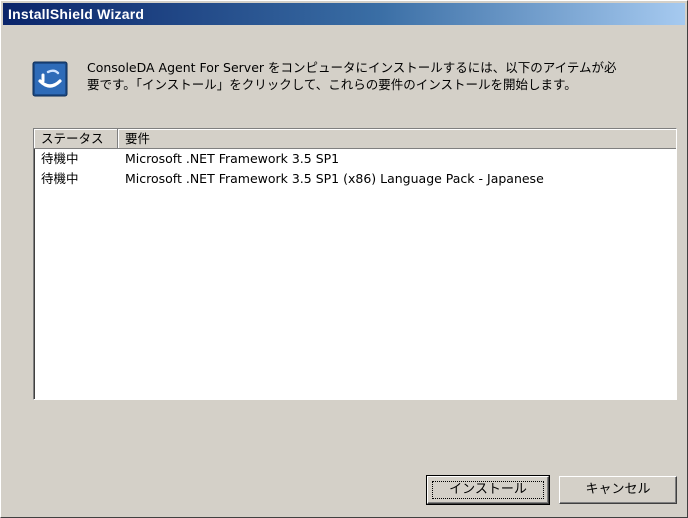 This screenshot has height=518, width=688. Describe the element at coordinates (232, 158) in the screenshot. I see `item-requirement: Microsoft .NET Framework 3.5 SP1` at that location.